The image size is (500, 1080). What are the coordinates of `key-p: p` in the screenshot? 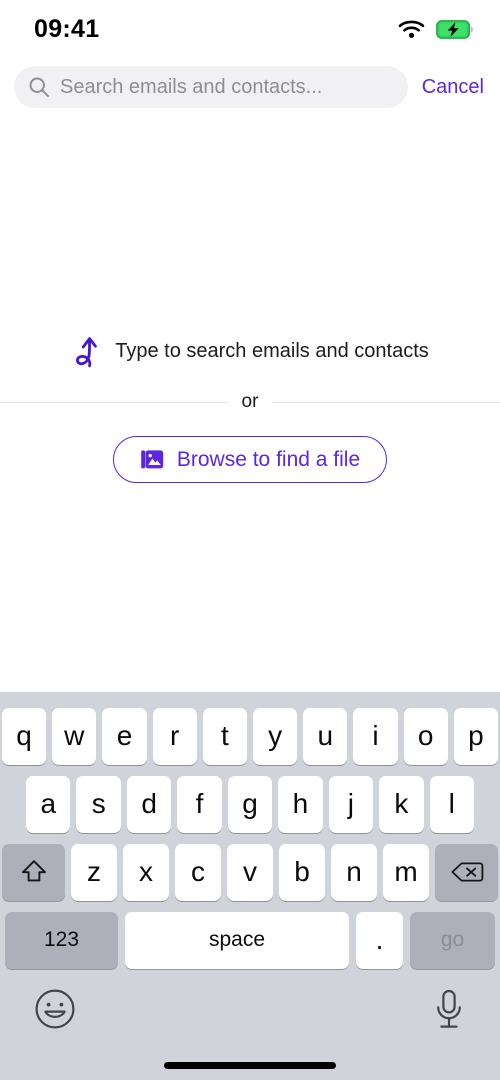 It's located at (476, 736).